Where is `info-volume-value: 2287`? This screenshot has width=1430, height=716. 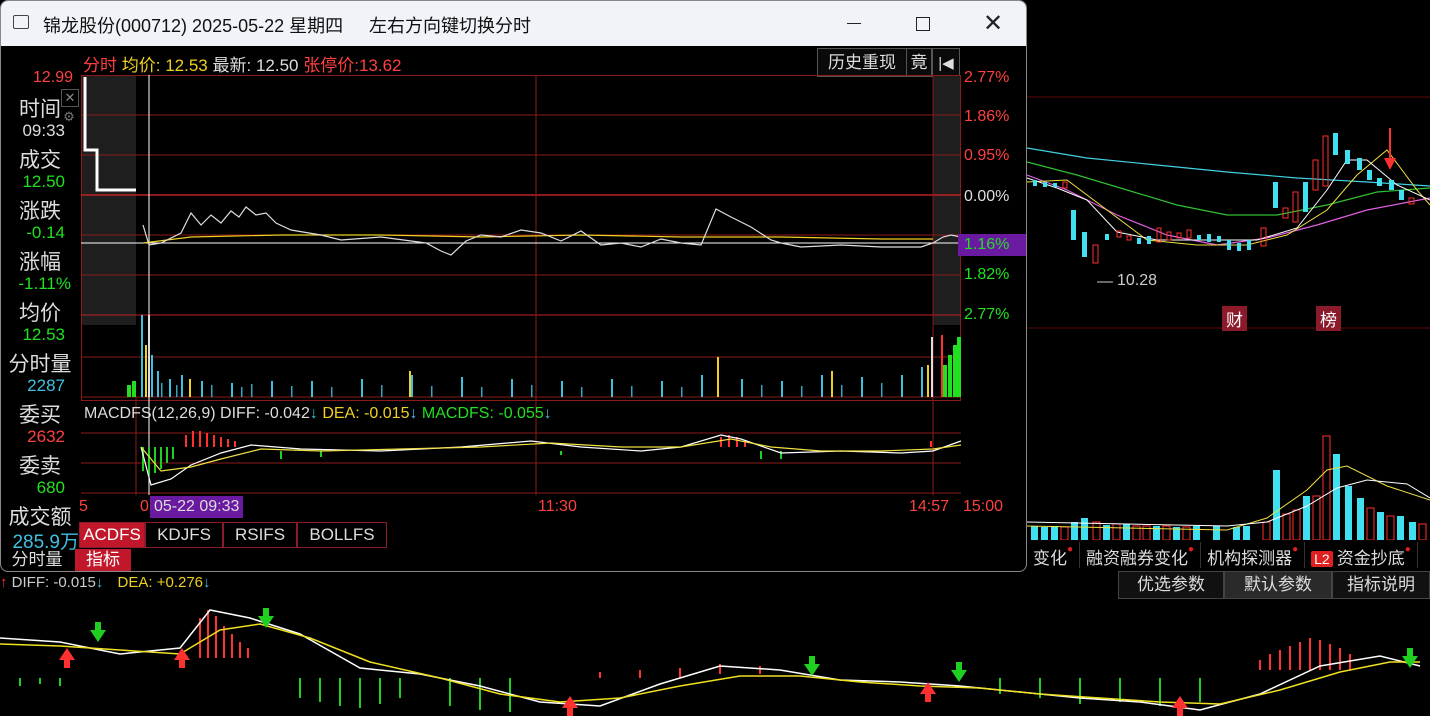 info-volume-value: 2287 is located at coordinates (46, 385).